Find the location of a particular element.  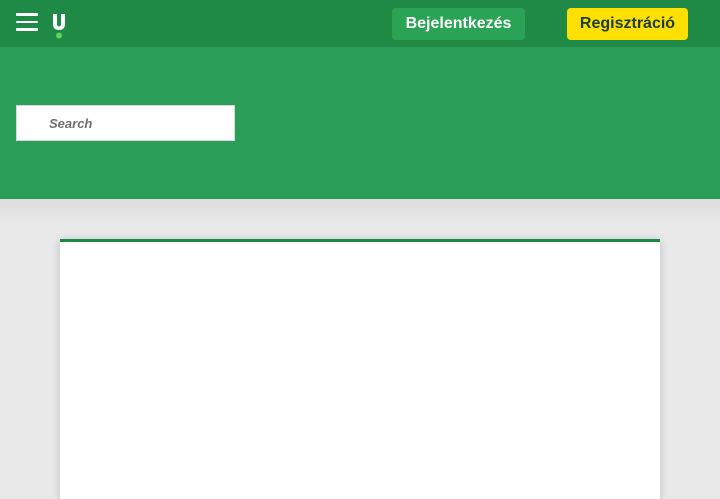

search-input is located at coordinates (125, 123).